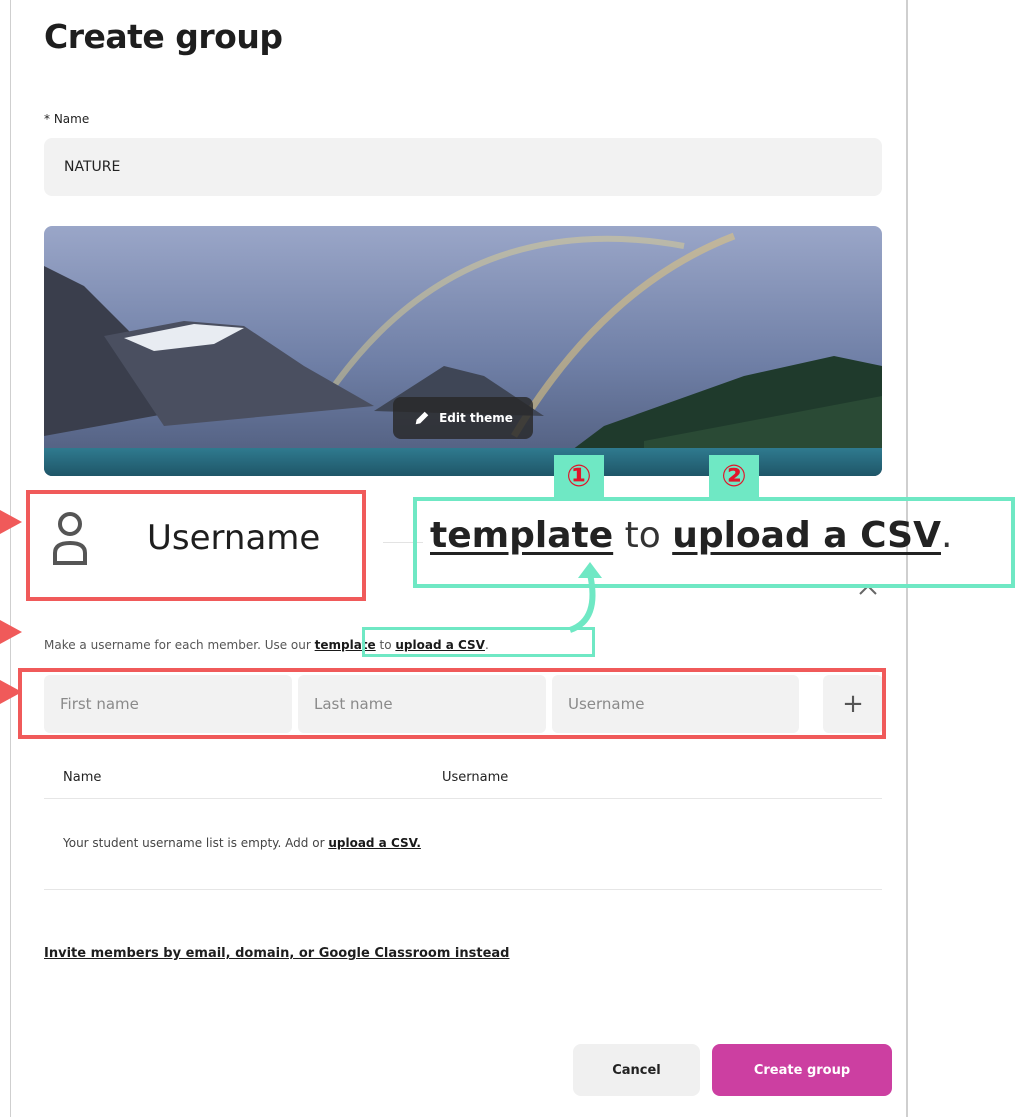  I want to click on annotation-zoom-text: template to upload a CSV., so click(691, 535).